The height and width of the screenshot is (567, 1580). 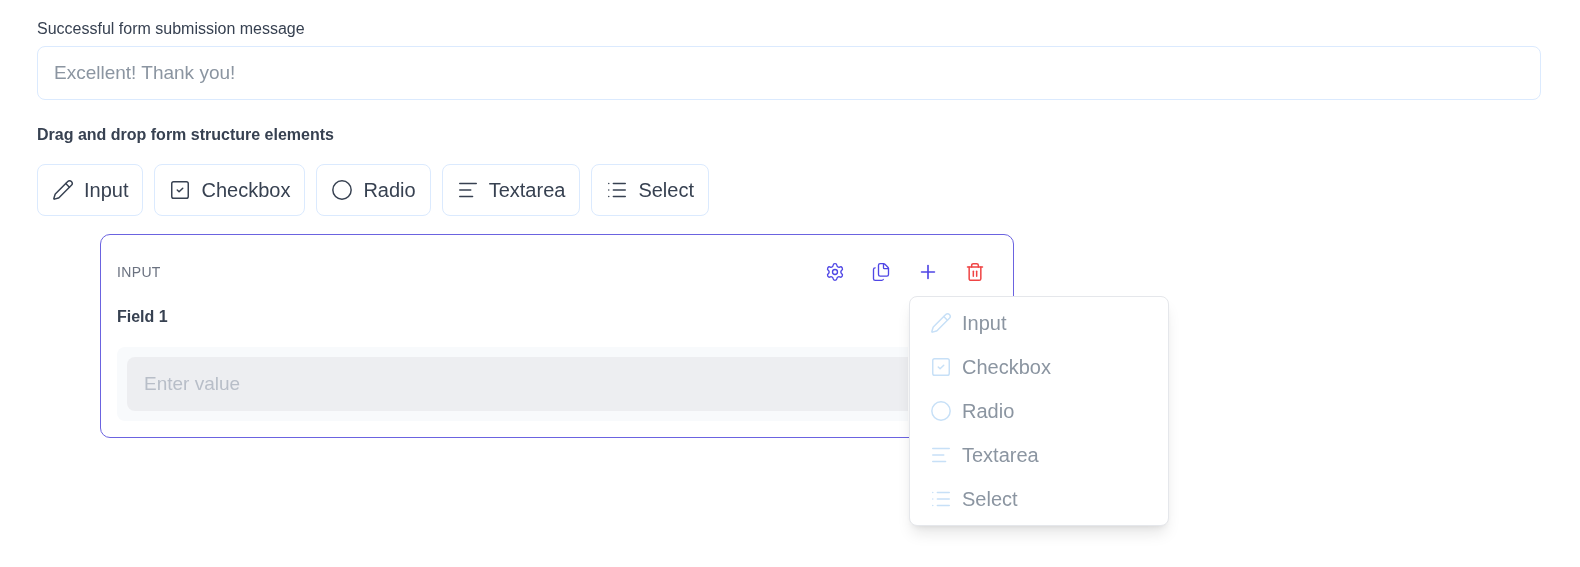 What do you see at coordinates (142, 317) in the screenshot?
I see `field-label: Field 1` at bounding box center [142, 317].